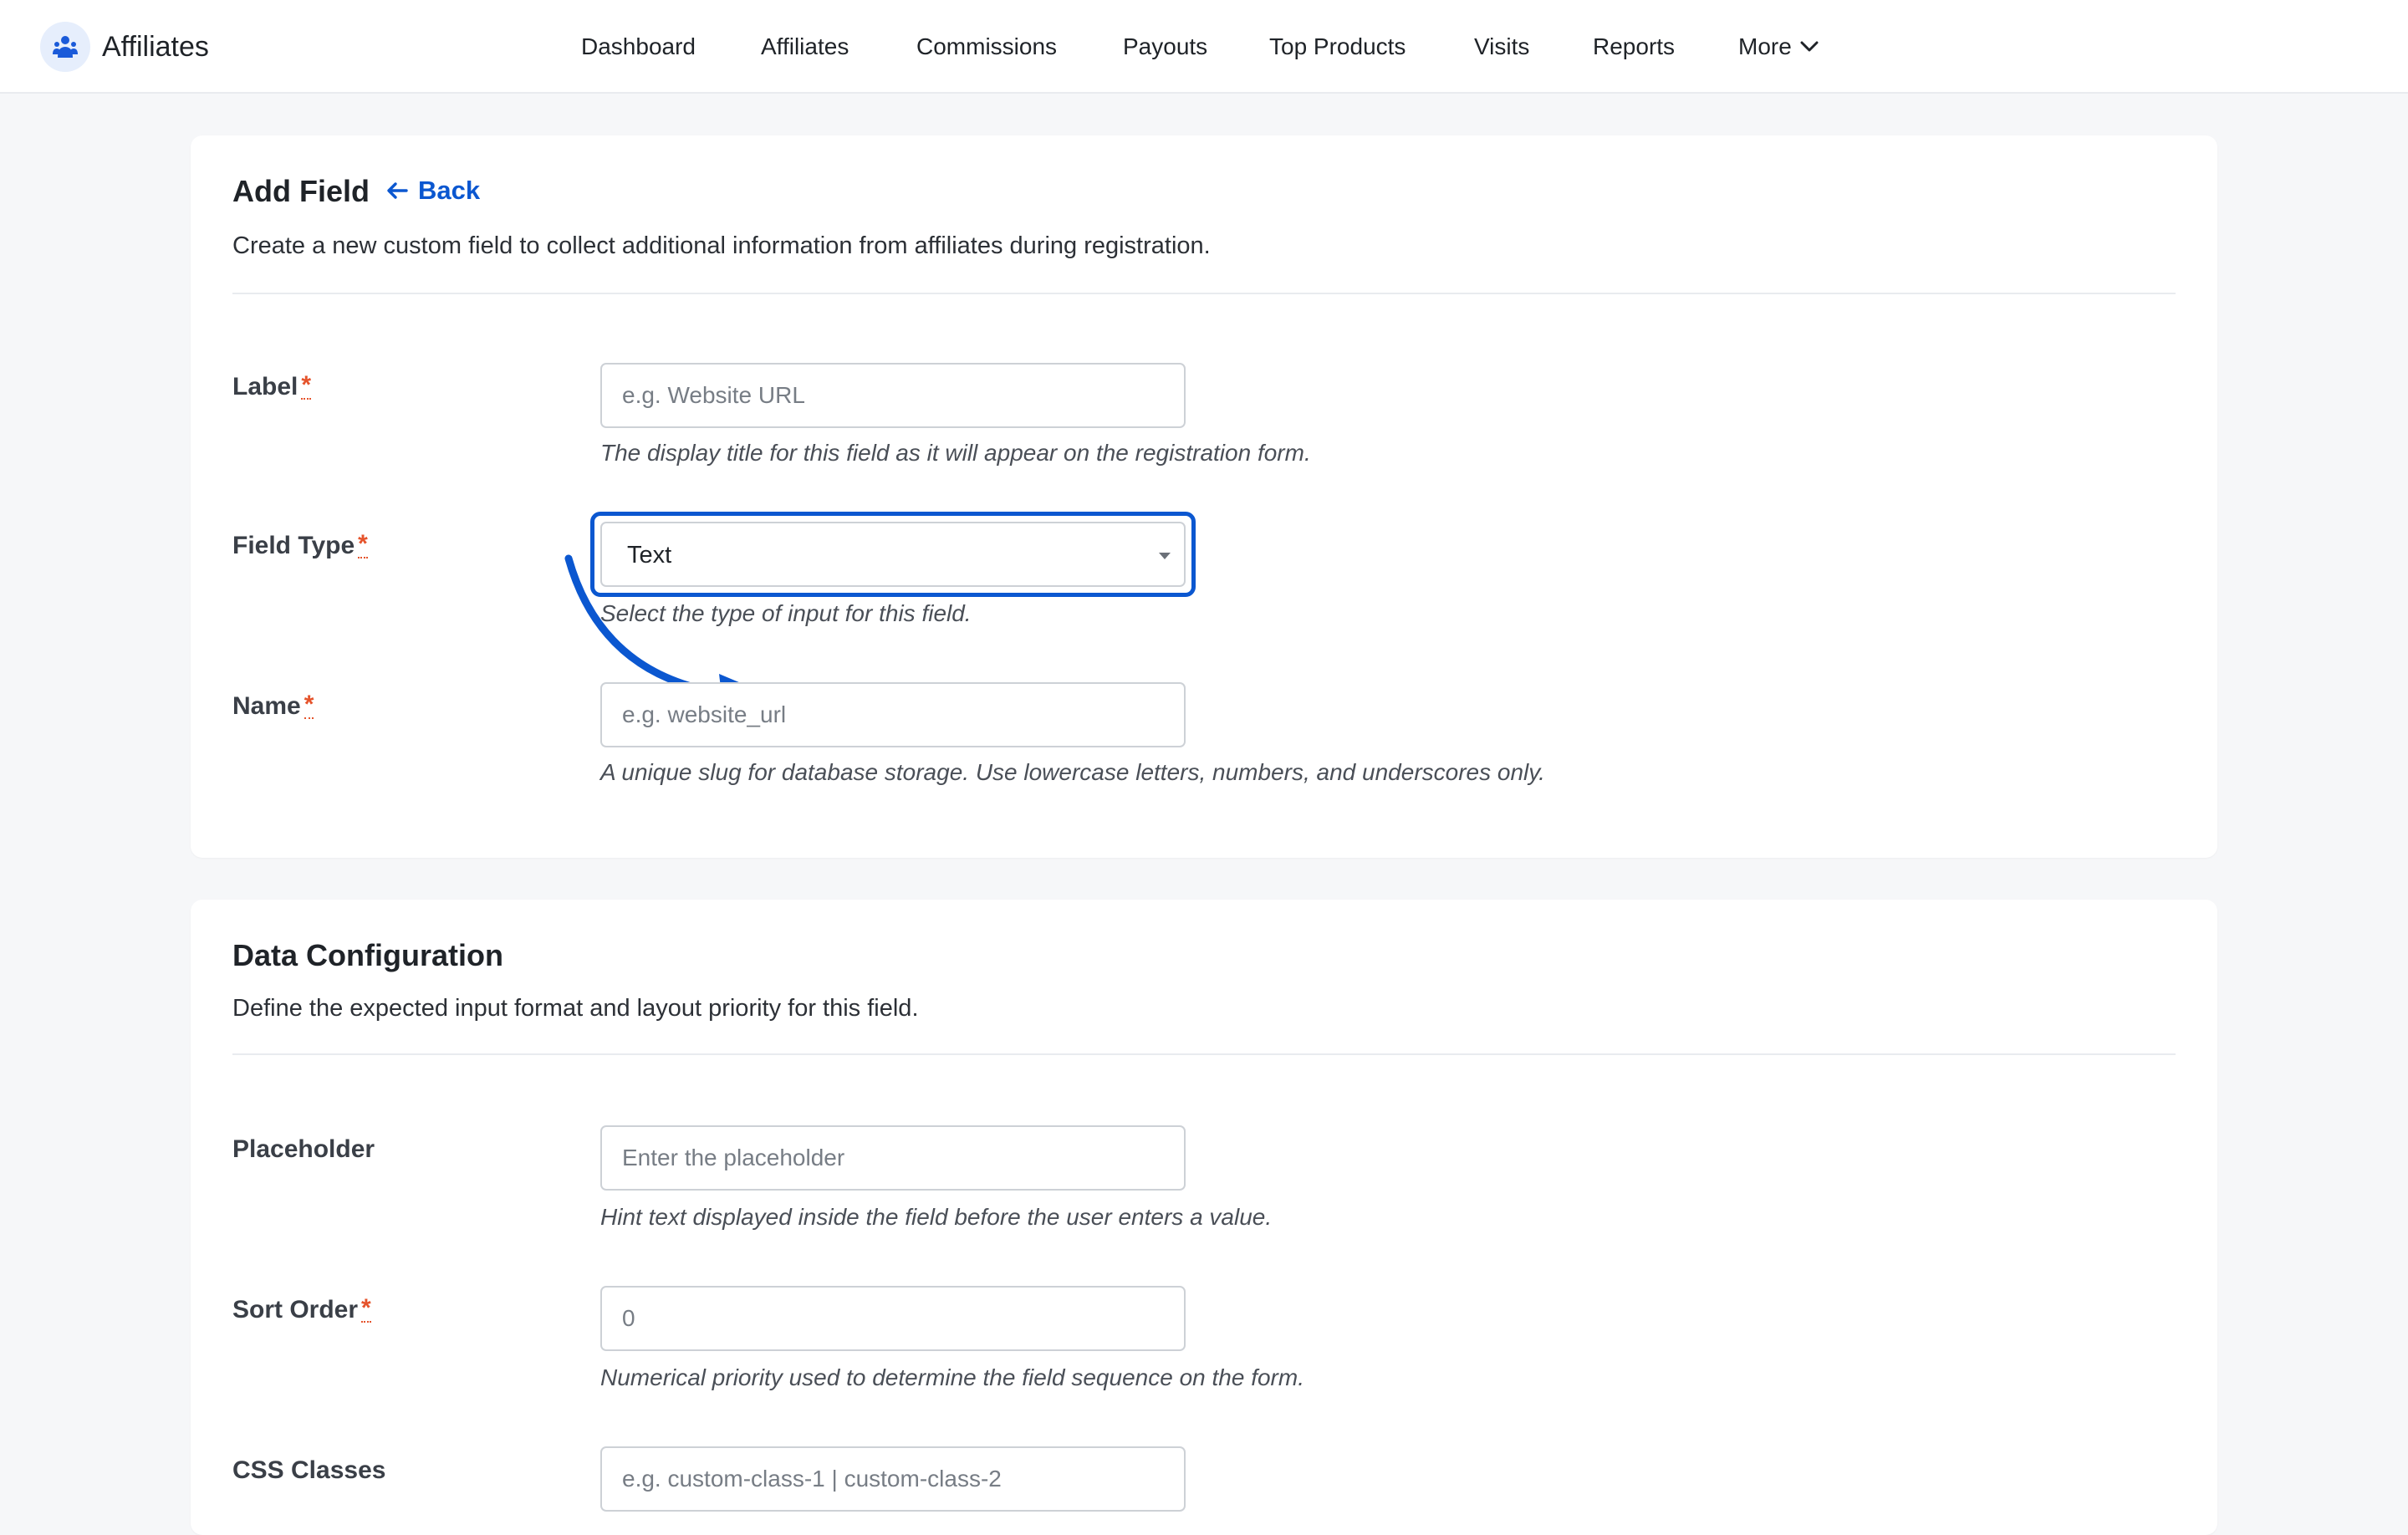 Image resolution: width=2408 pixels, height=1535 pixels. What do you see at coordinates (1501, 46) in the screenshot?
I see `nav-item-visits: Visits` at bounding box center [1501, 46].